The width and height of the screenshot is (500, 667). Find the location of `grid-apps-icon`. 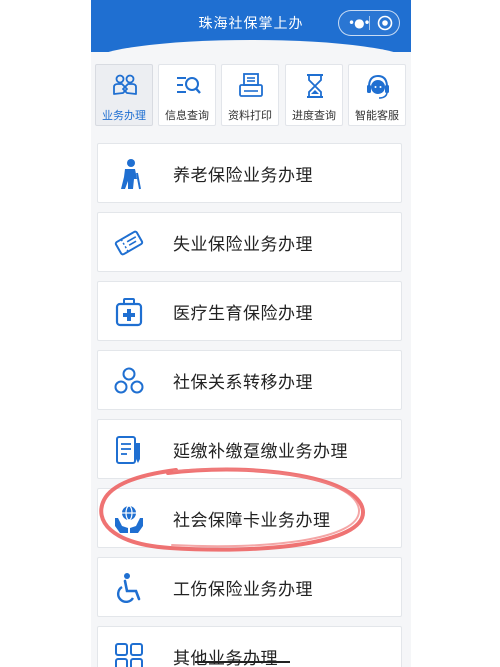

grid-apps-icon is located at coordinates (129, 655).